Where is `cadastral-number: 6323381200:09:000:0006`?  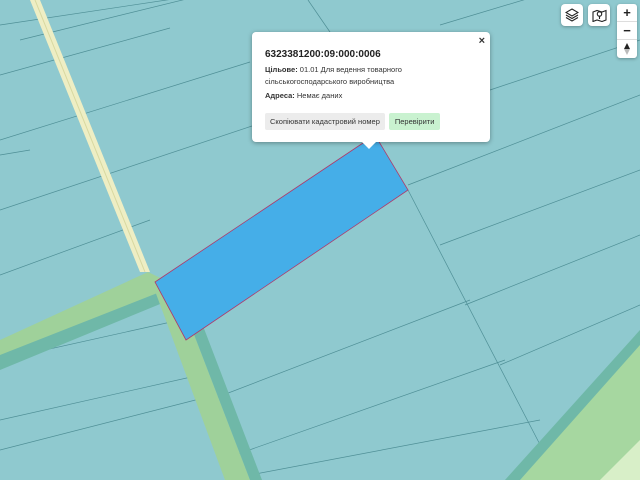
cadastral-number: 6323381200:09:000:0006 is located at coordinates (323, 54).